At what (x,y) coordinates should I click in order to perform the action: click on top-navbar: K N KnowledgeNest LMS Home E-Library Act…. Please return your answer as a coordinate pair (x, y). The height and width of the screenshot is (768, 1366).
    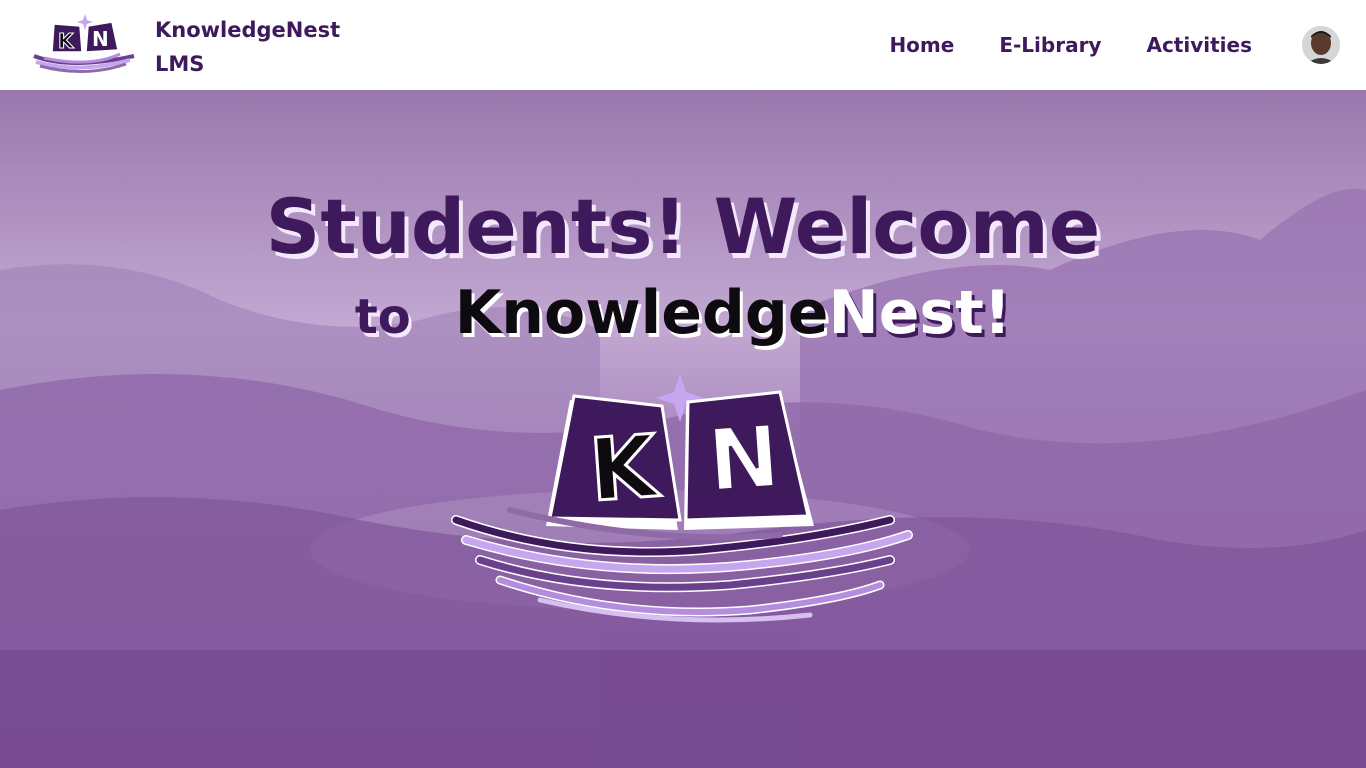
    Looking at the image, I should click on (683, 45).